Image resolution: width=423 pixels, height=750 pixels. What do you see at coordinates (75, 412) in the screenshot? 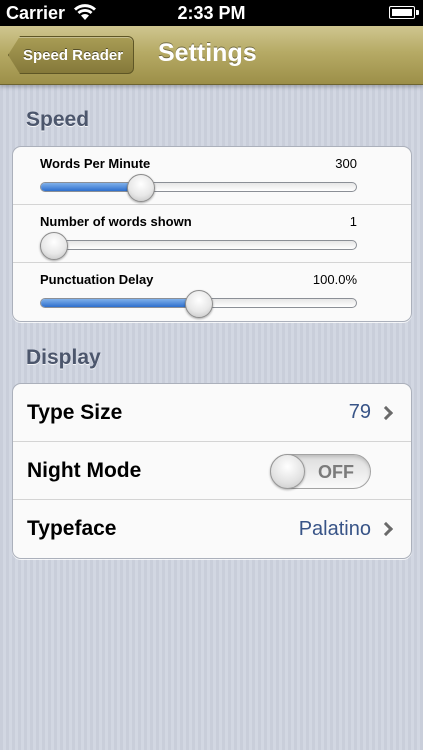
I see `type-size-label: Type Size` at bounding box center [75, 412].